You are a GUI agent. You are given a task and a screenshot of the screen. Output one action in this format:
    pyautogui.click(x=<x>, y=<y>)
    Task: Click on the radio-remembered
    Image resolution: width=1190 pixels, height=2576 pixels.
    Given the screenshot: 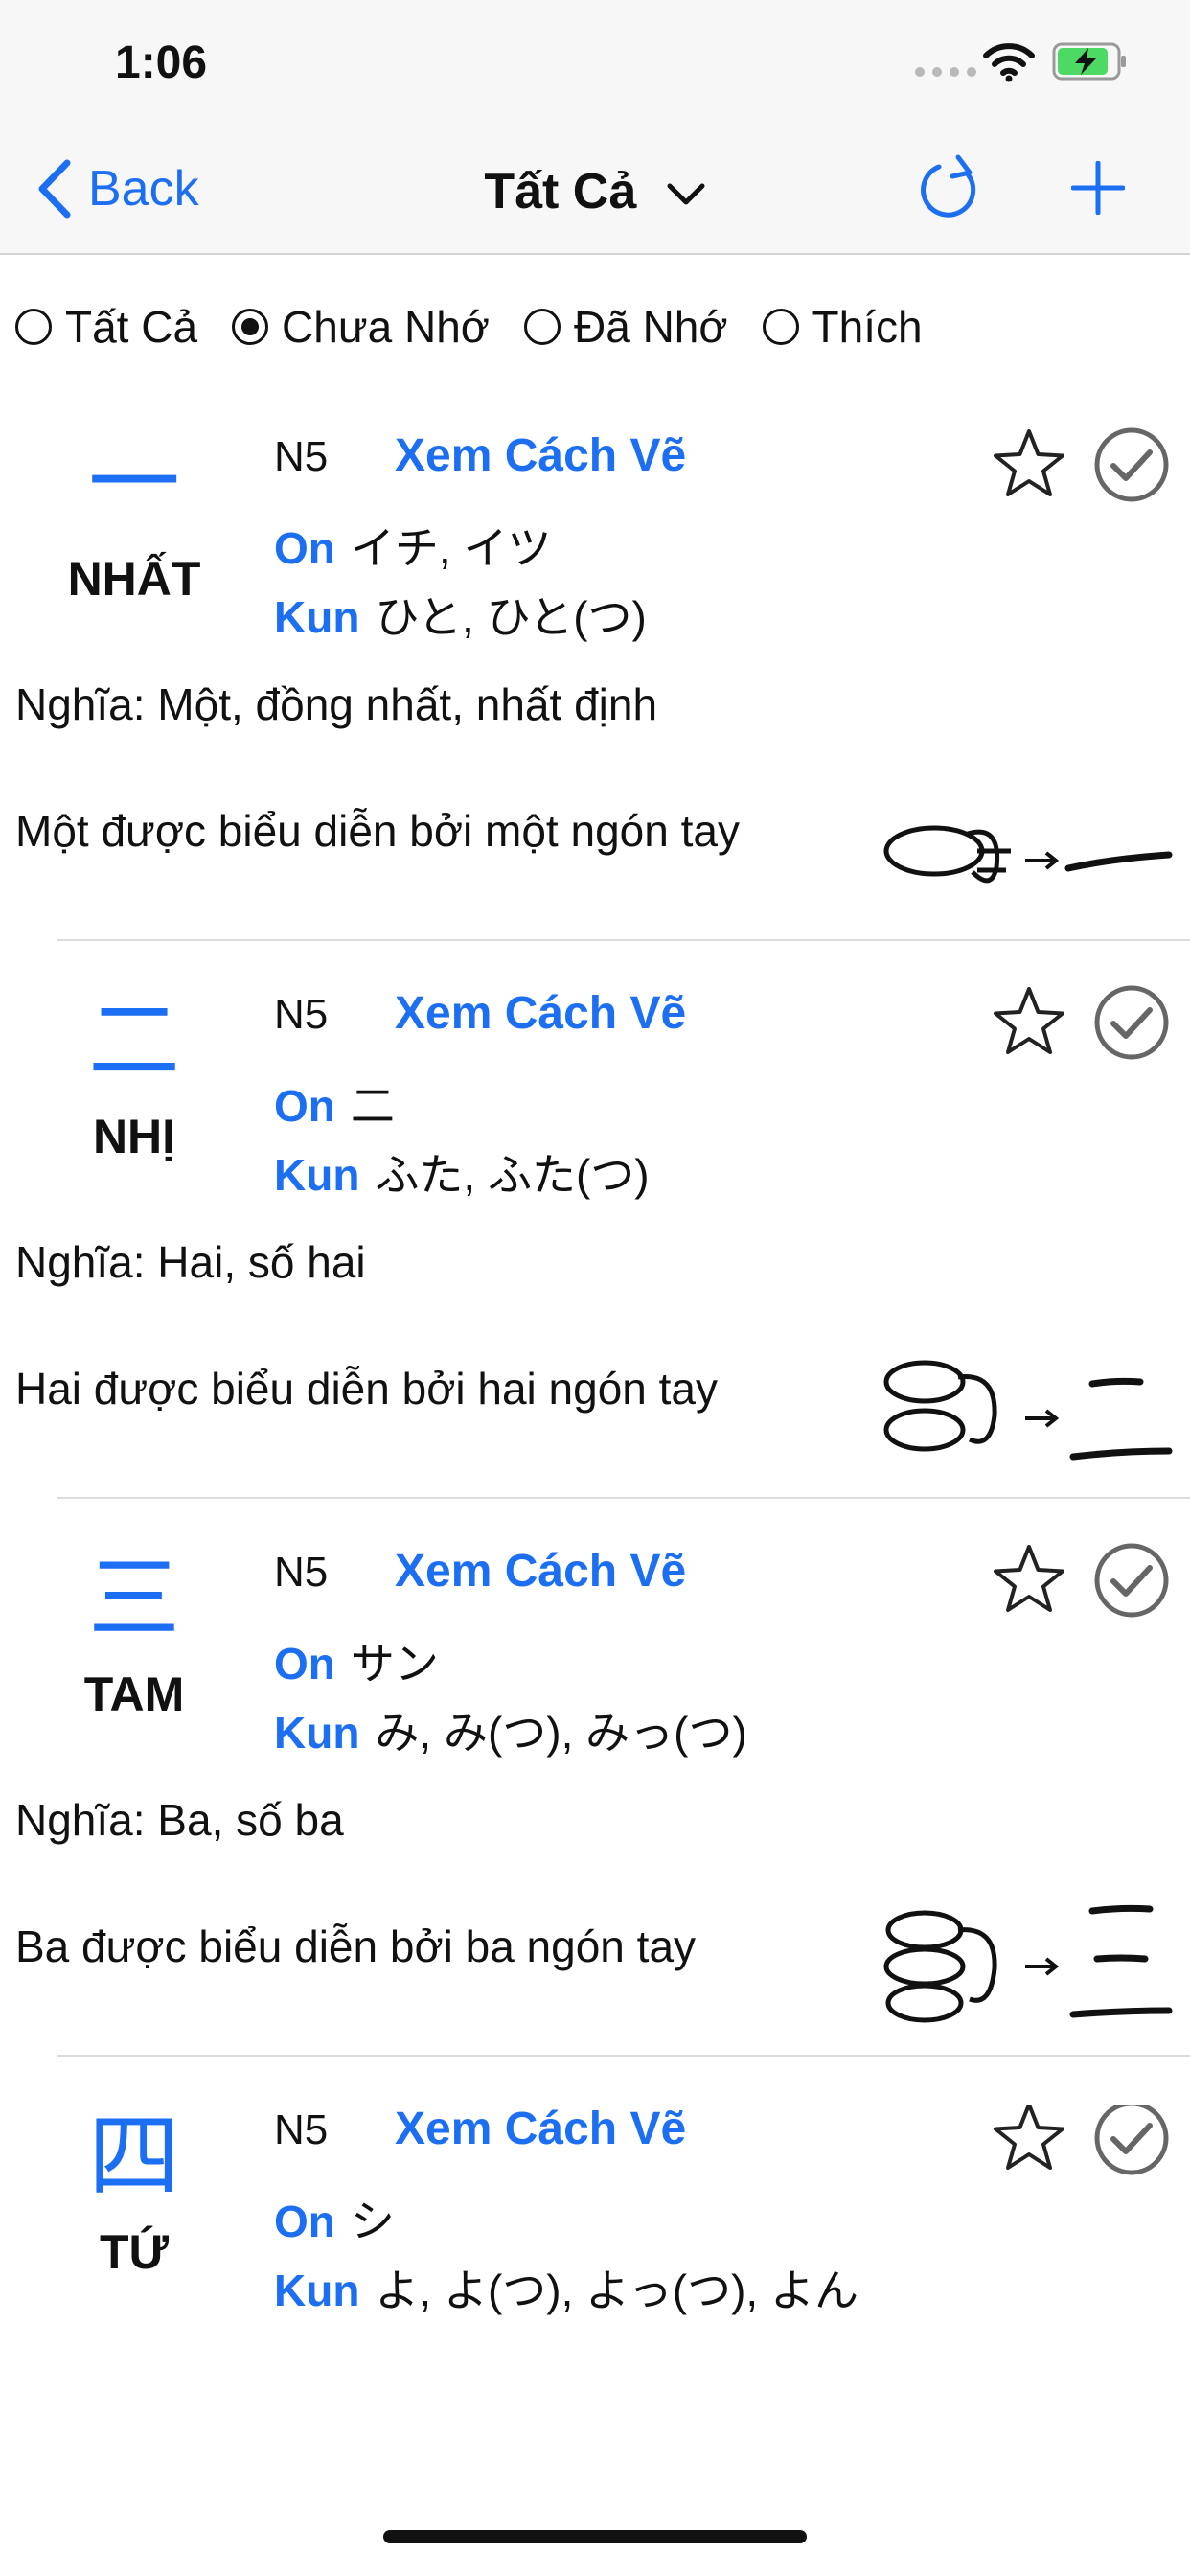 What is the action you would take?
    pyautogui.click(x=542, y=327)
    